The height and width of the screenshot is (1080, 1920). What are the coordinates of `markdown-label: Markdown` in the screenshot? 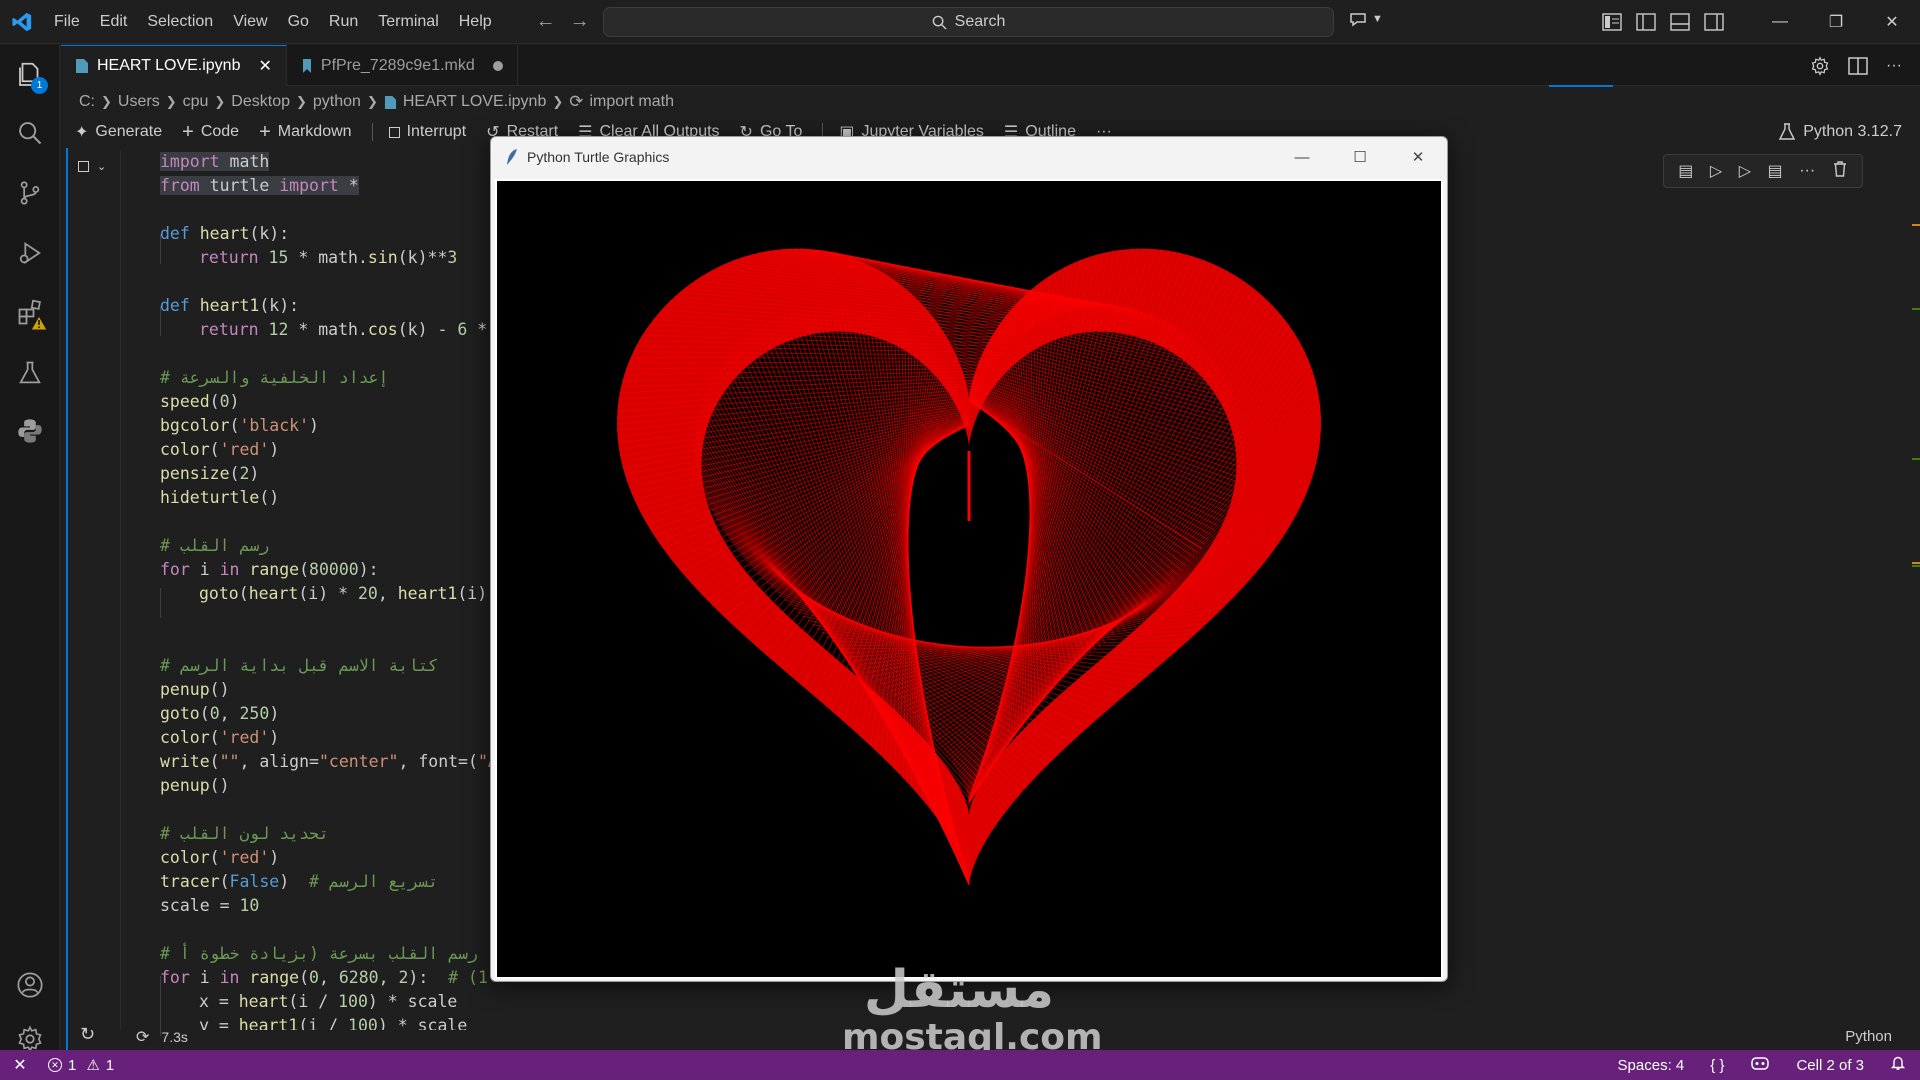 It's located at (314, 131).